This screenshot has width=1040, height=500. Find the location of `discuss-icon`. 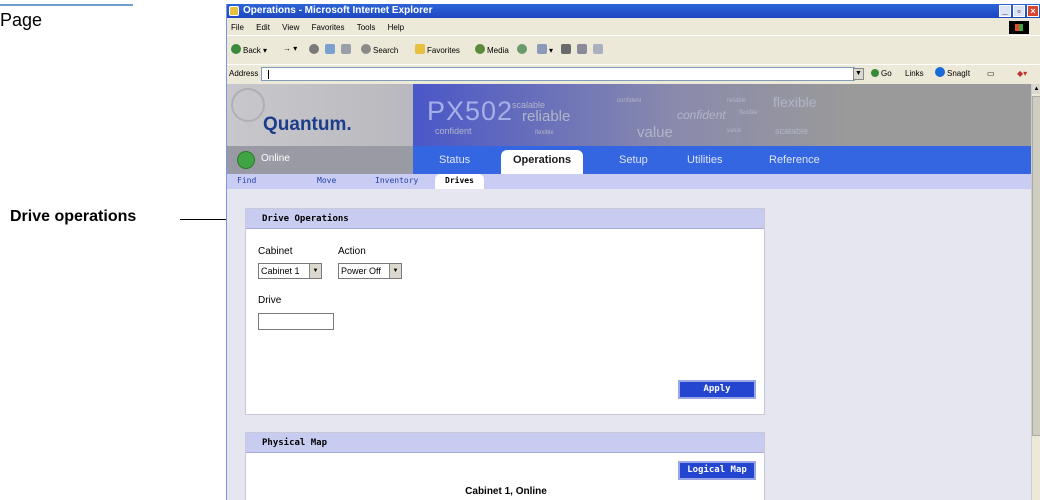

discuss-icon is located at coordinates (598, 49).